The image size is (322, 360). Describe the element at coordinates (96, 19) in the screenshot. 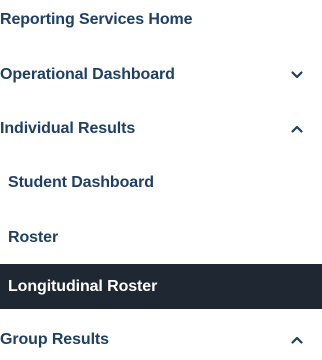

I see `nav-item-label: Reporting Services Home` at that location.